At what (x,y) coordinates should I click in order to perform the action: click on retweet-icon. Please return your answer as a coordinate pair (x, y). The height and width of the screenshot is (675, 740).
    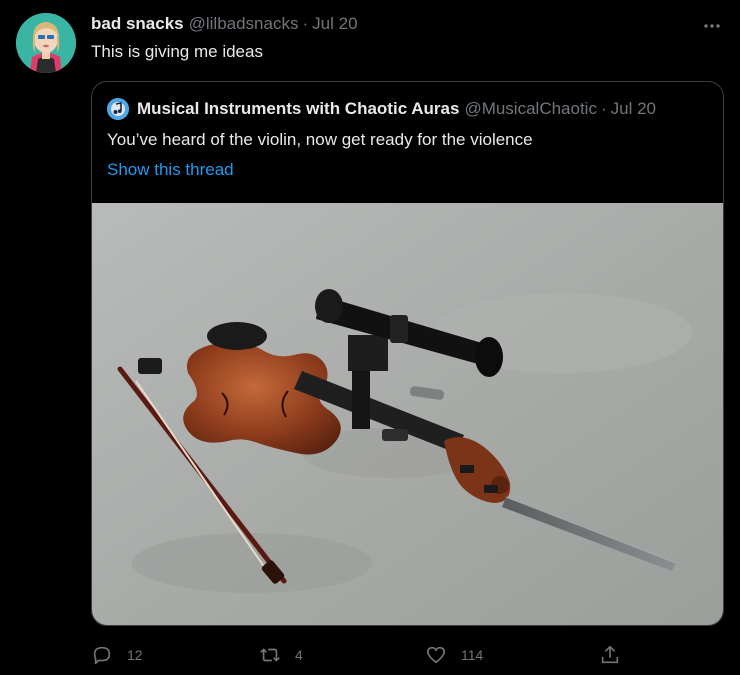
    Looking at the image, I should click on (270, 655).